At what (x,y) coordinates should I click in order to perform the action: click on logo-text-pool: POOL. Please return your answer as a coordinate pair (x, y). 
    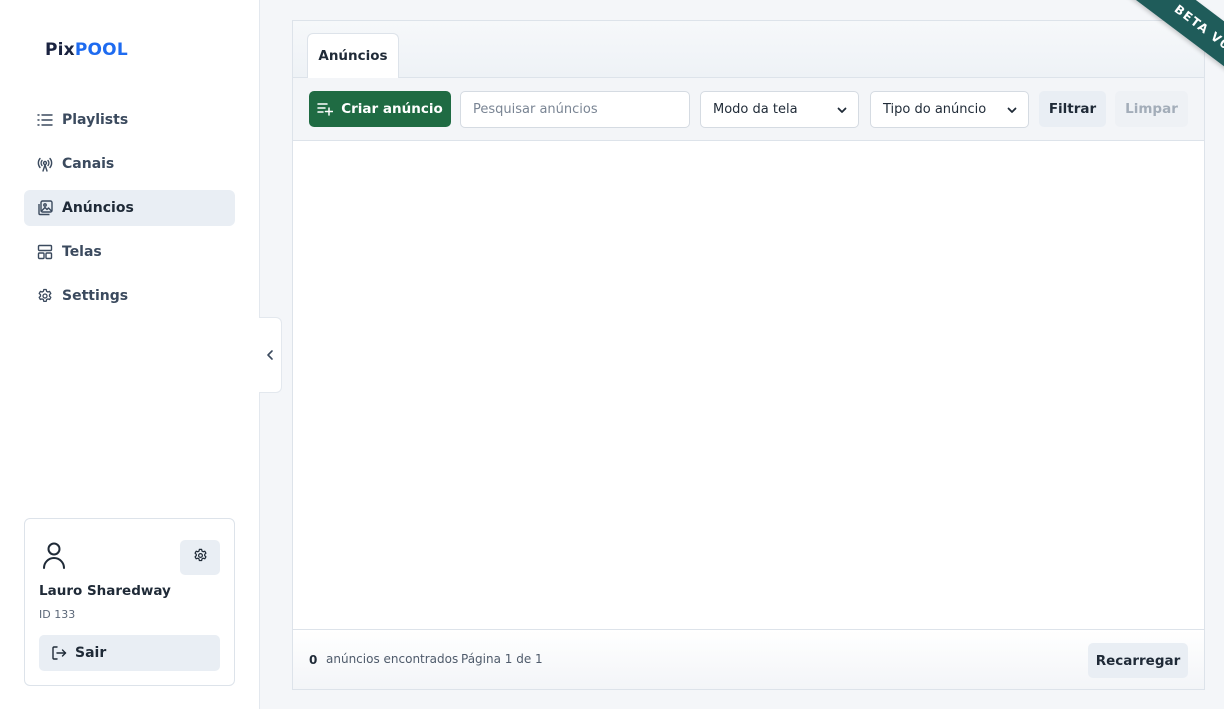
    Looking at the image, I should click on (101, 50).